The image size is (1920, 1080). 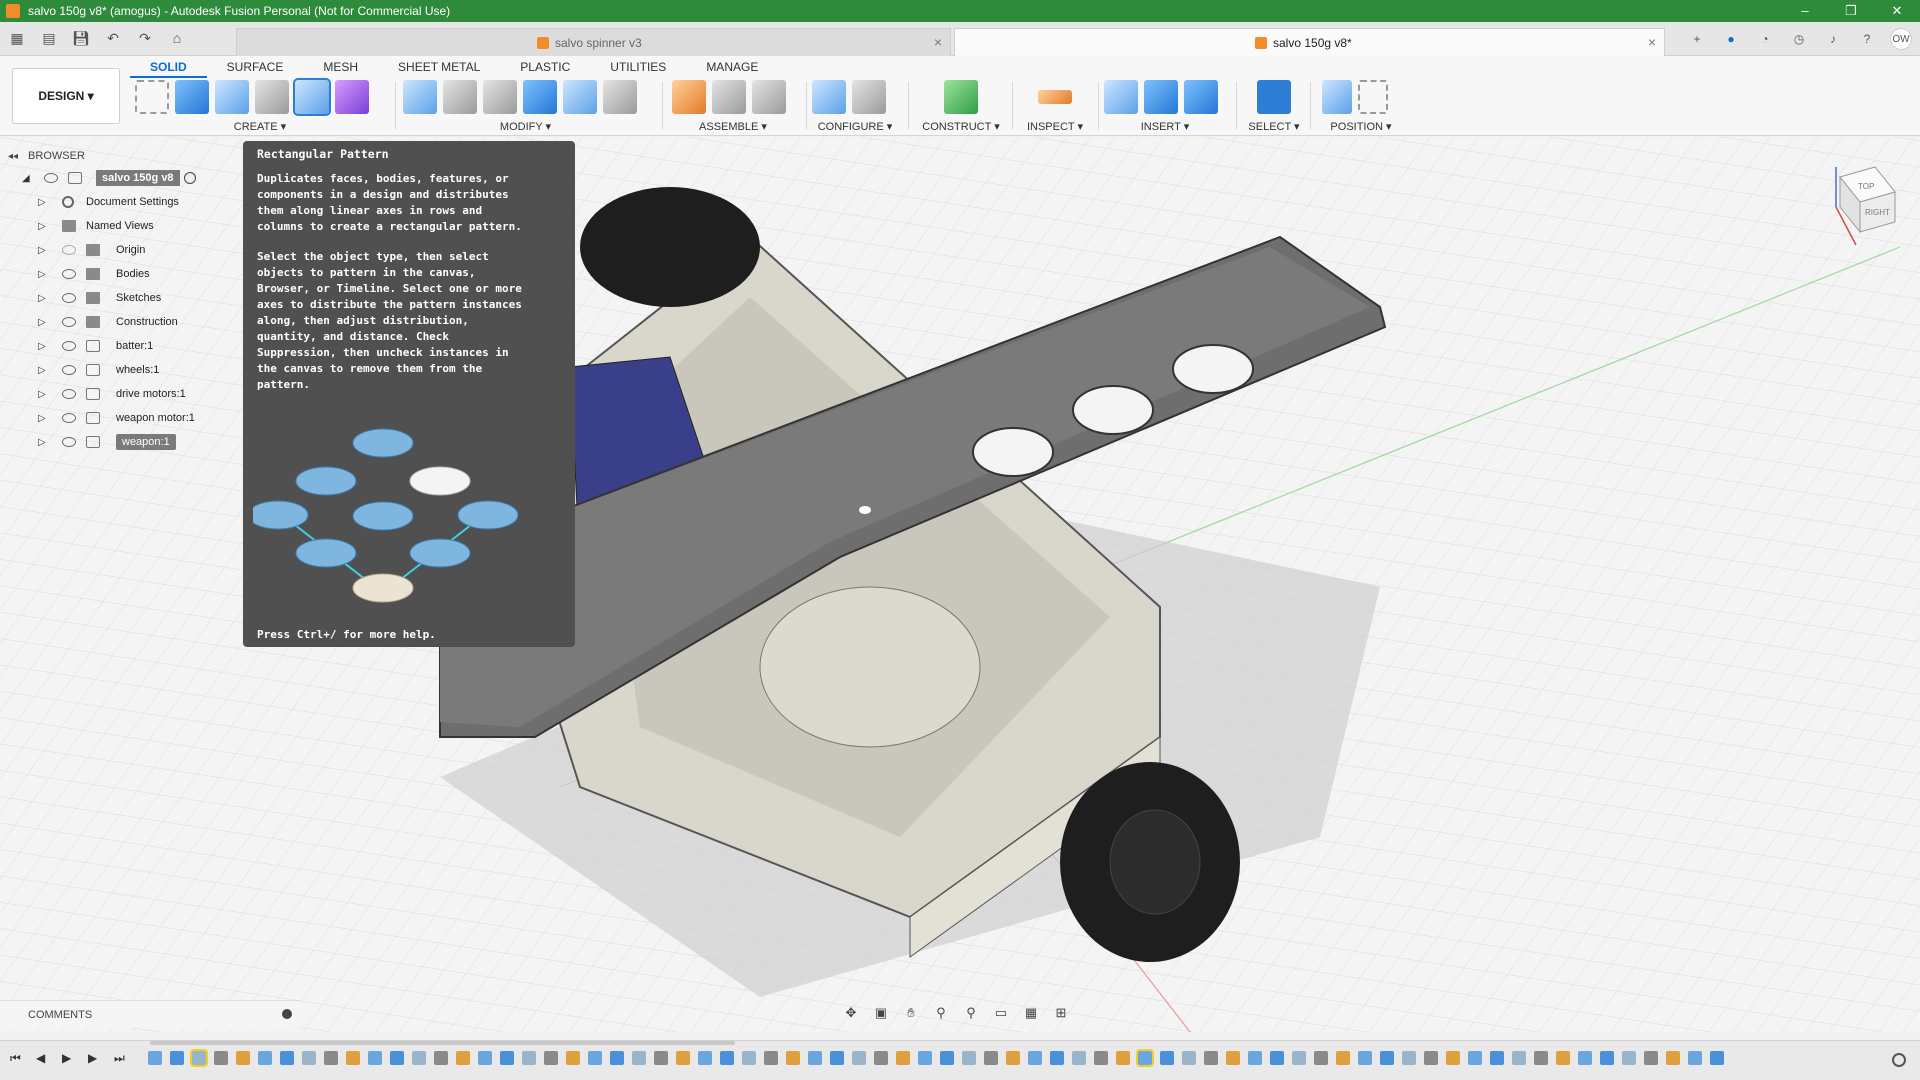 What do you see at coordinates (42, 1058) in the screenshot?
I see `step-back-icon: ◀` at bounding box center [42, 1058].